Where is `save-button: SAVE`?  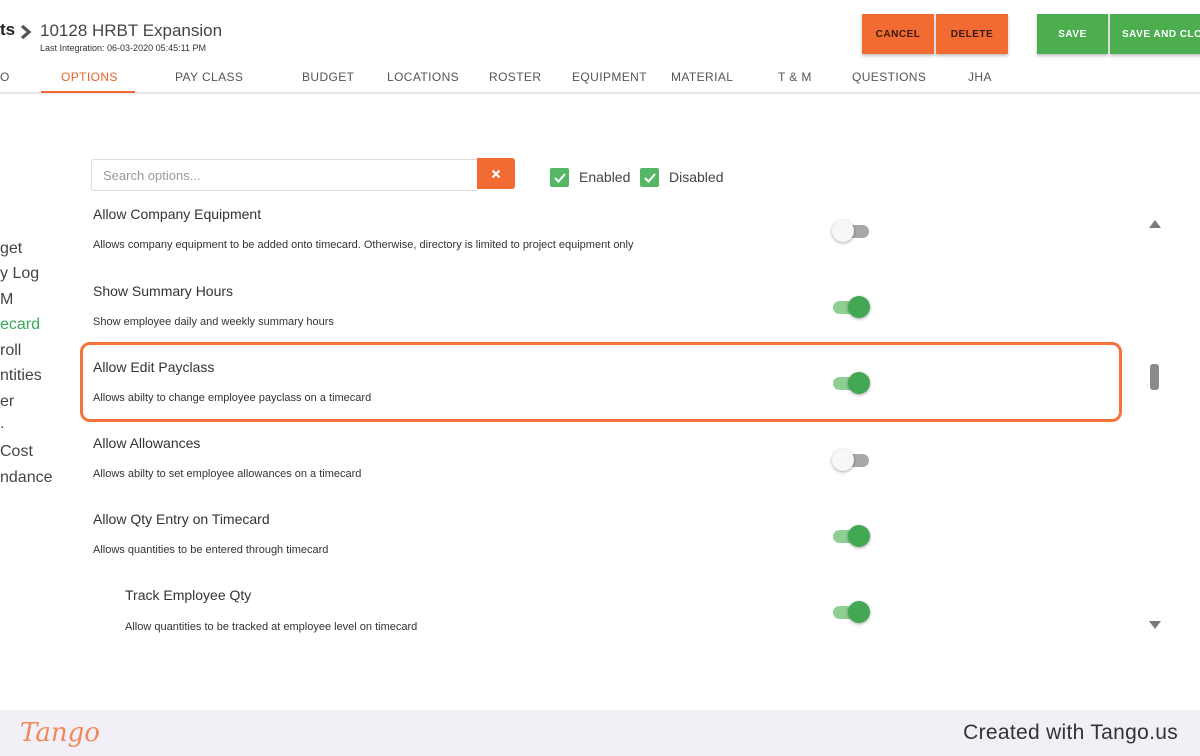 save-button: SAVE is located at coordinates (1072, 34).